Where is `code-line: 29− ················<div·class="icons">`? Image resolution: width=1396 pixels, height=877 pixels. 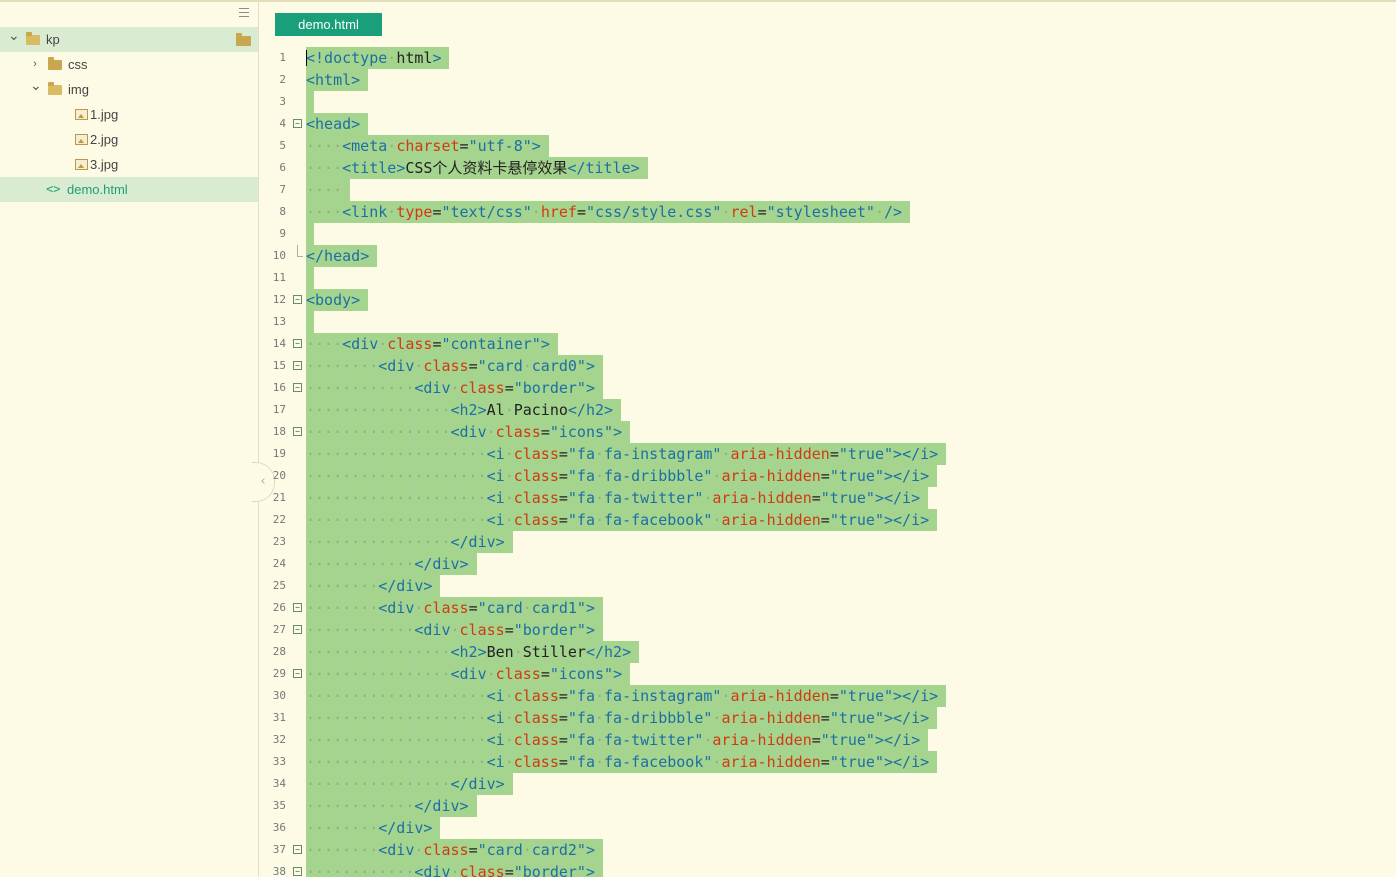
code-line: 29− ················<div·class="icons"> is located at coordinates (827, 674).